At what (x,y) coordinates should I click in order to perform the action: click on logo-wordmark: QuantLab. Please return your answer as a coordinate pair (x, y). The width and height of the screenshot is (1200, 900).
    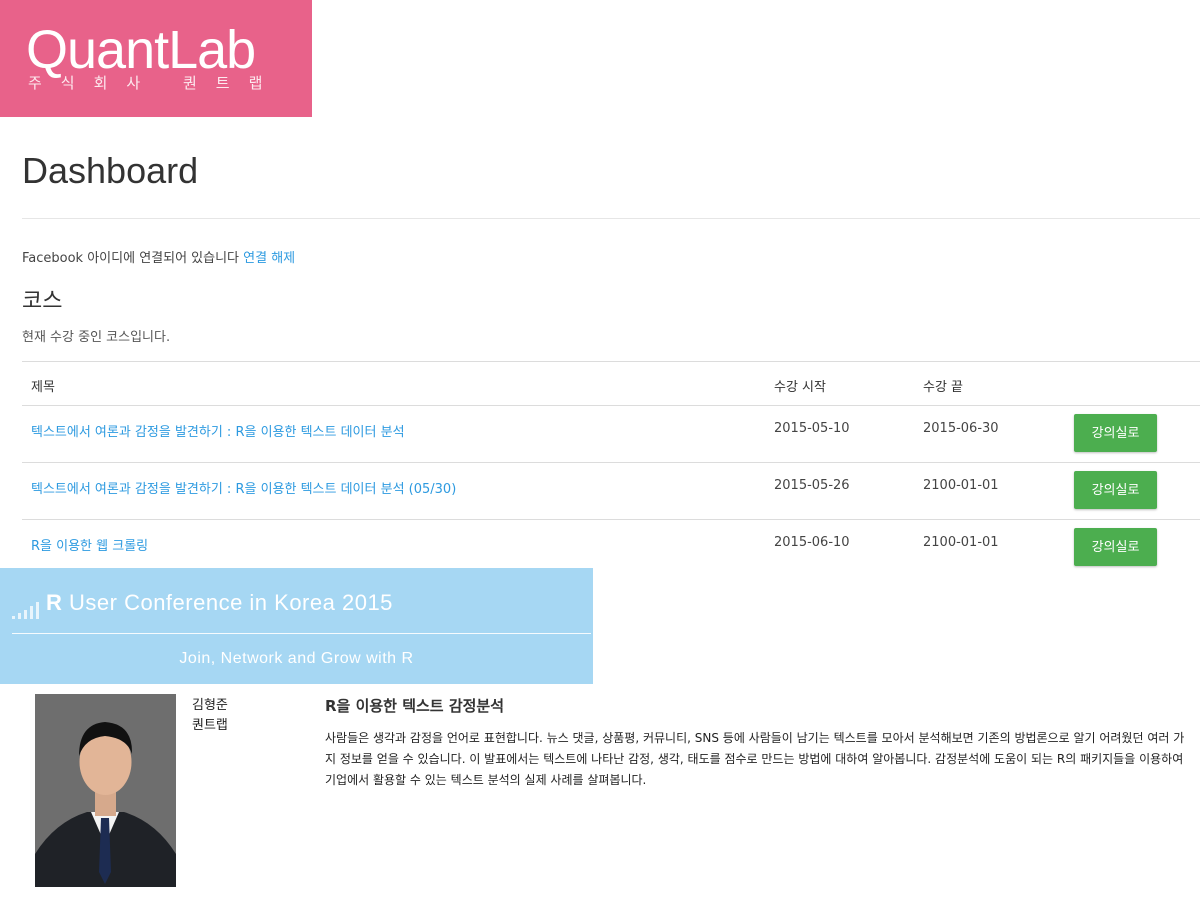
    Looking at the image, I should click on (141, 50).